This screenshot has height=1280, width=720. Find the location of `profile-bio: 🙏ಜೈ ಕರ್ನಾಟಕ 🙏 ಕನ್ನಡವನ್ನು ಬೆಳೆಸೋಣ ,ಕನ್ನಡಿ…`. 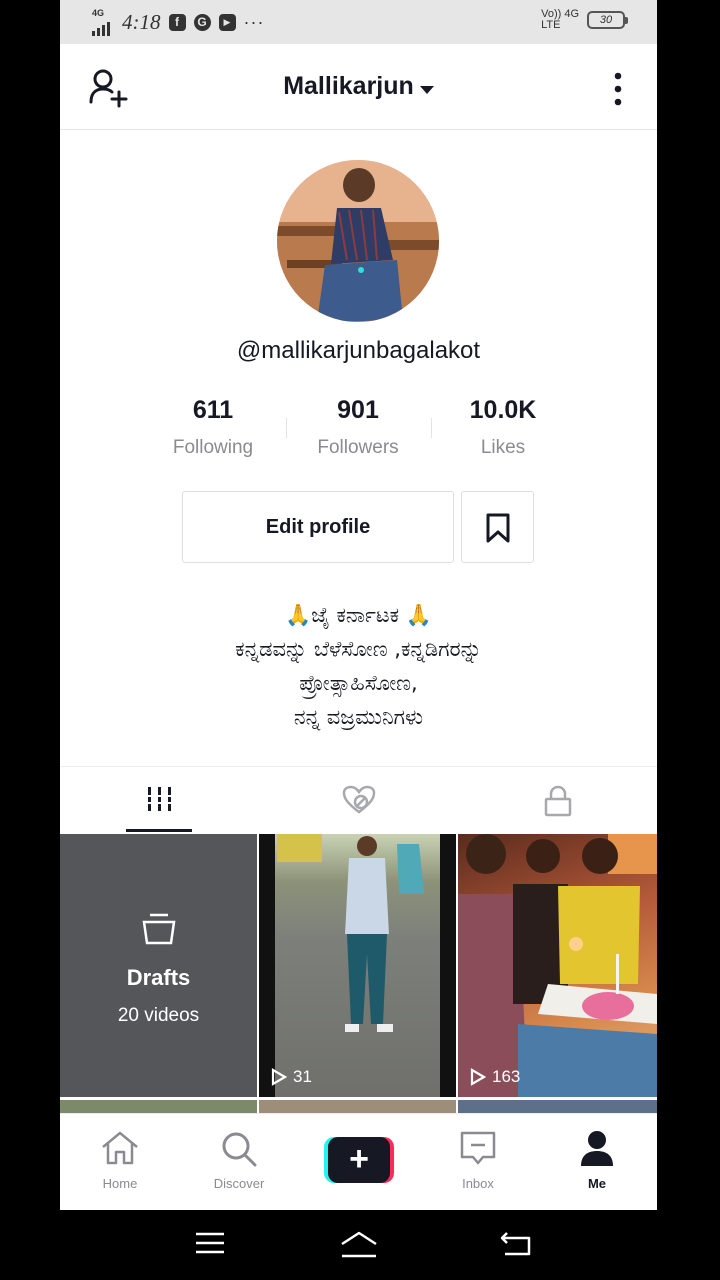

profile-bio: 🙏ಜೈ ಕರ್ನಾಟಕ 🙏 ಕನ್ನಡವನ್ನು ಬೆಳೆಸೋಣ ,ಕನ್ನಡಿ… is located at coordinates (358, 666).